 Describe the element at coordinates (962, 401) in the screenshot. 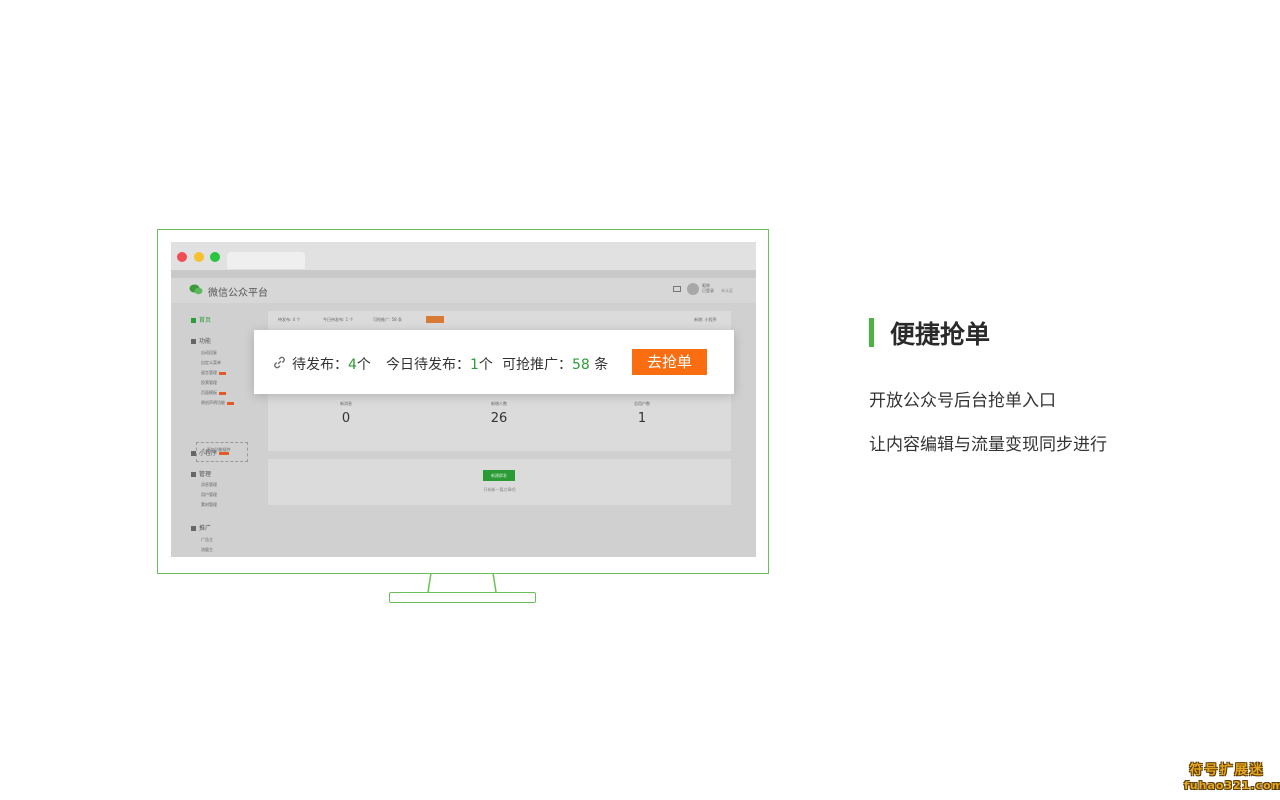

I see `feature-description-line: 开放公众号后台抢单入口` at that location.